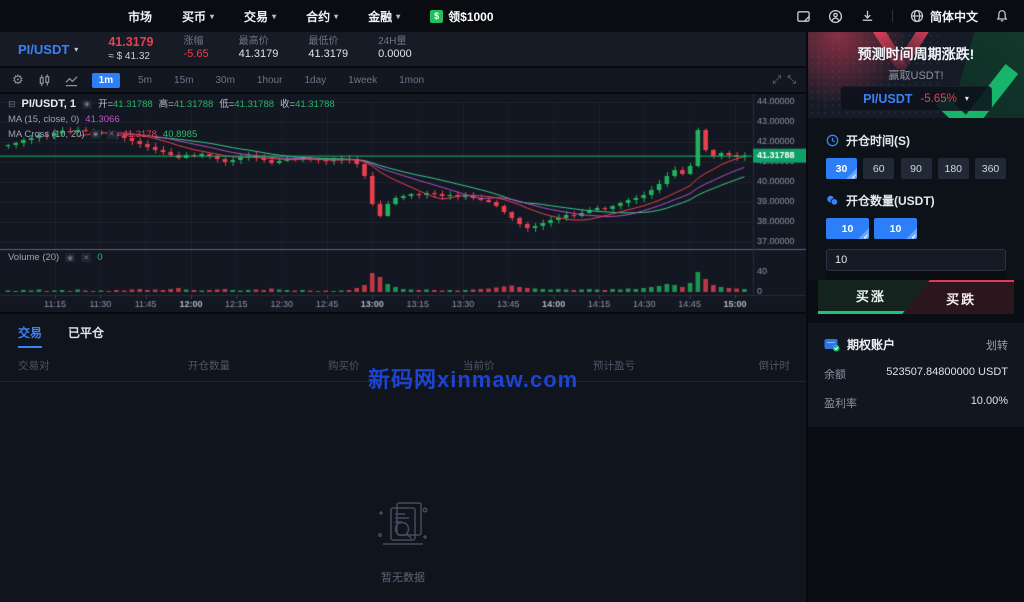 The height and width of the screenshot is (602, 1024). Describe the element at coordinates (917, 16) in the screenshot. I see `globe-icon` at that location.